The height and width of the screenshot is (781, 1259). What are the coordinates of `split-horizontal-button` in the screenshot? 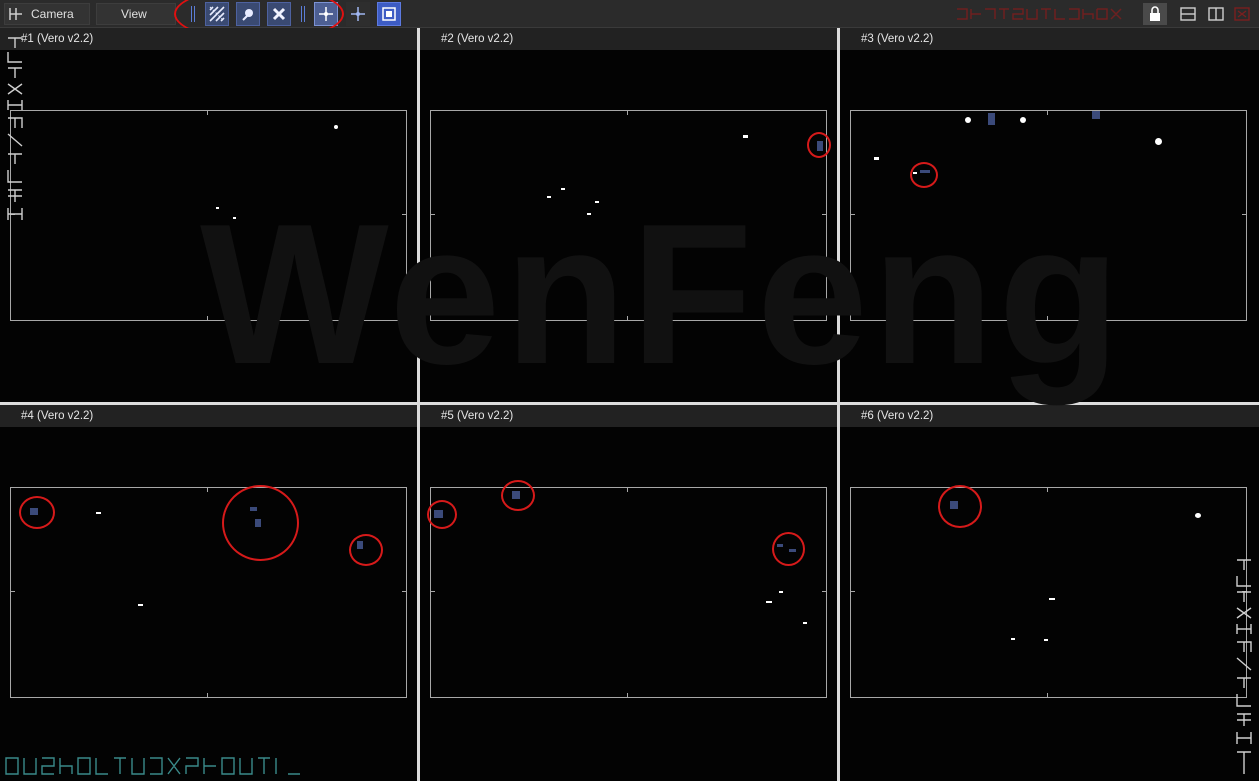 It's located at (1188, 14).